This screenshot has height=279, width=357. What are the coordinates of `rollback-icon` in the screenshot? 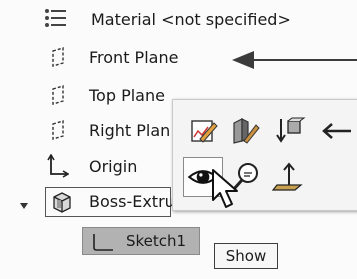 It's located at (289, 131).